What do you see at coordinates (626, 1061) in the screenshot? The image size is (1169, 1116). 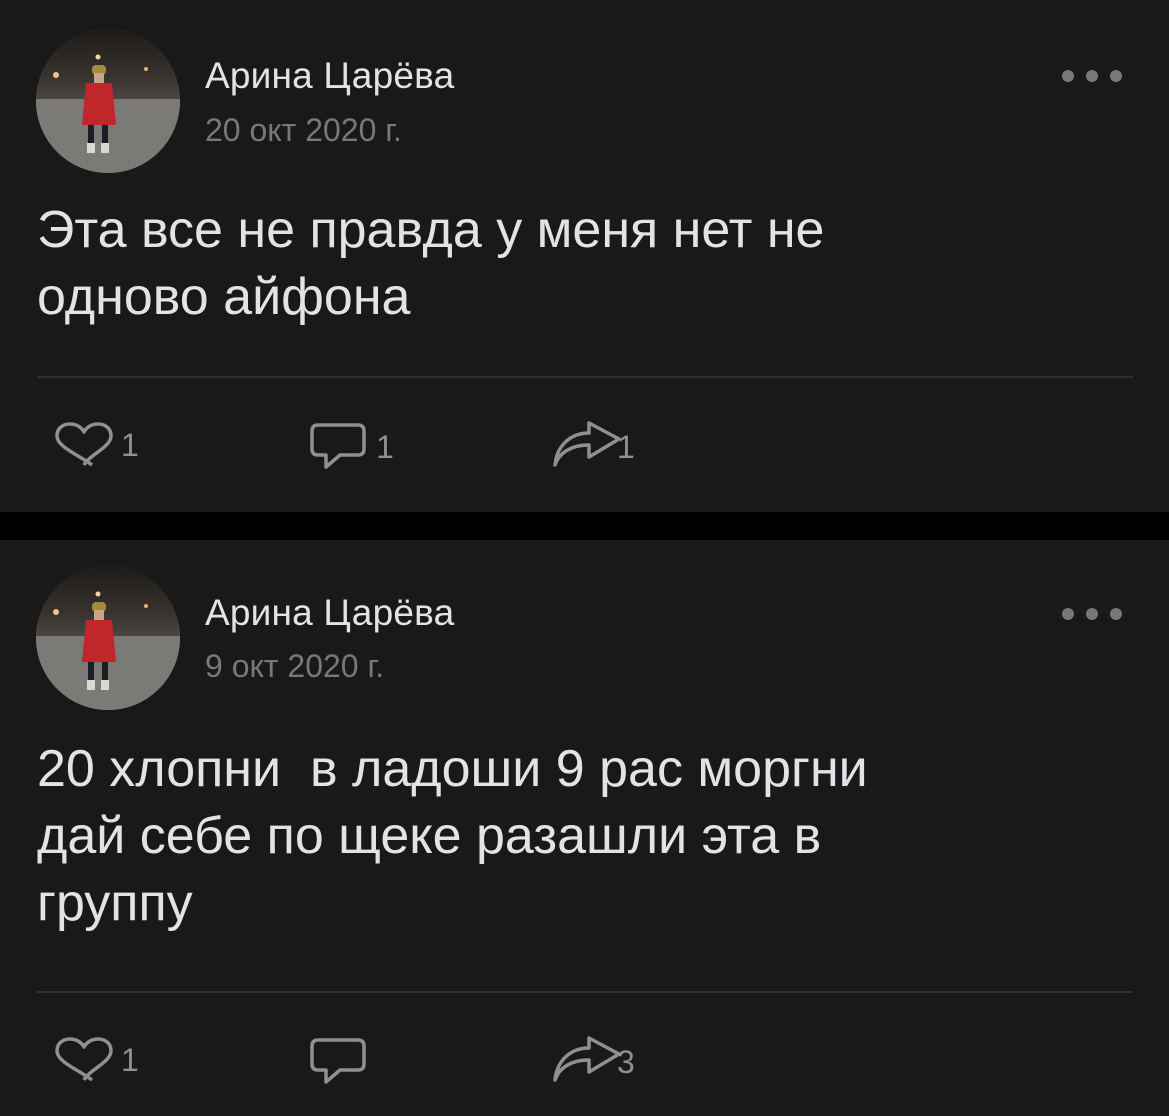 I see `share-count: 3` at bounding box center [626, 1061].